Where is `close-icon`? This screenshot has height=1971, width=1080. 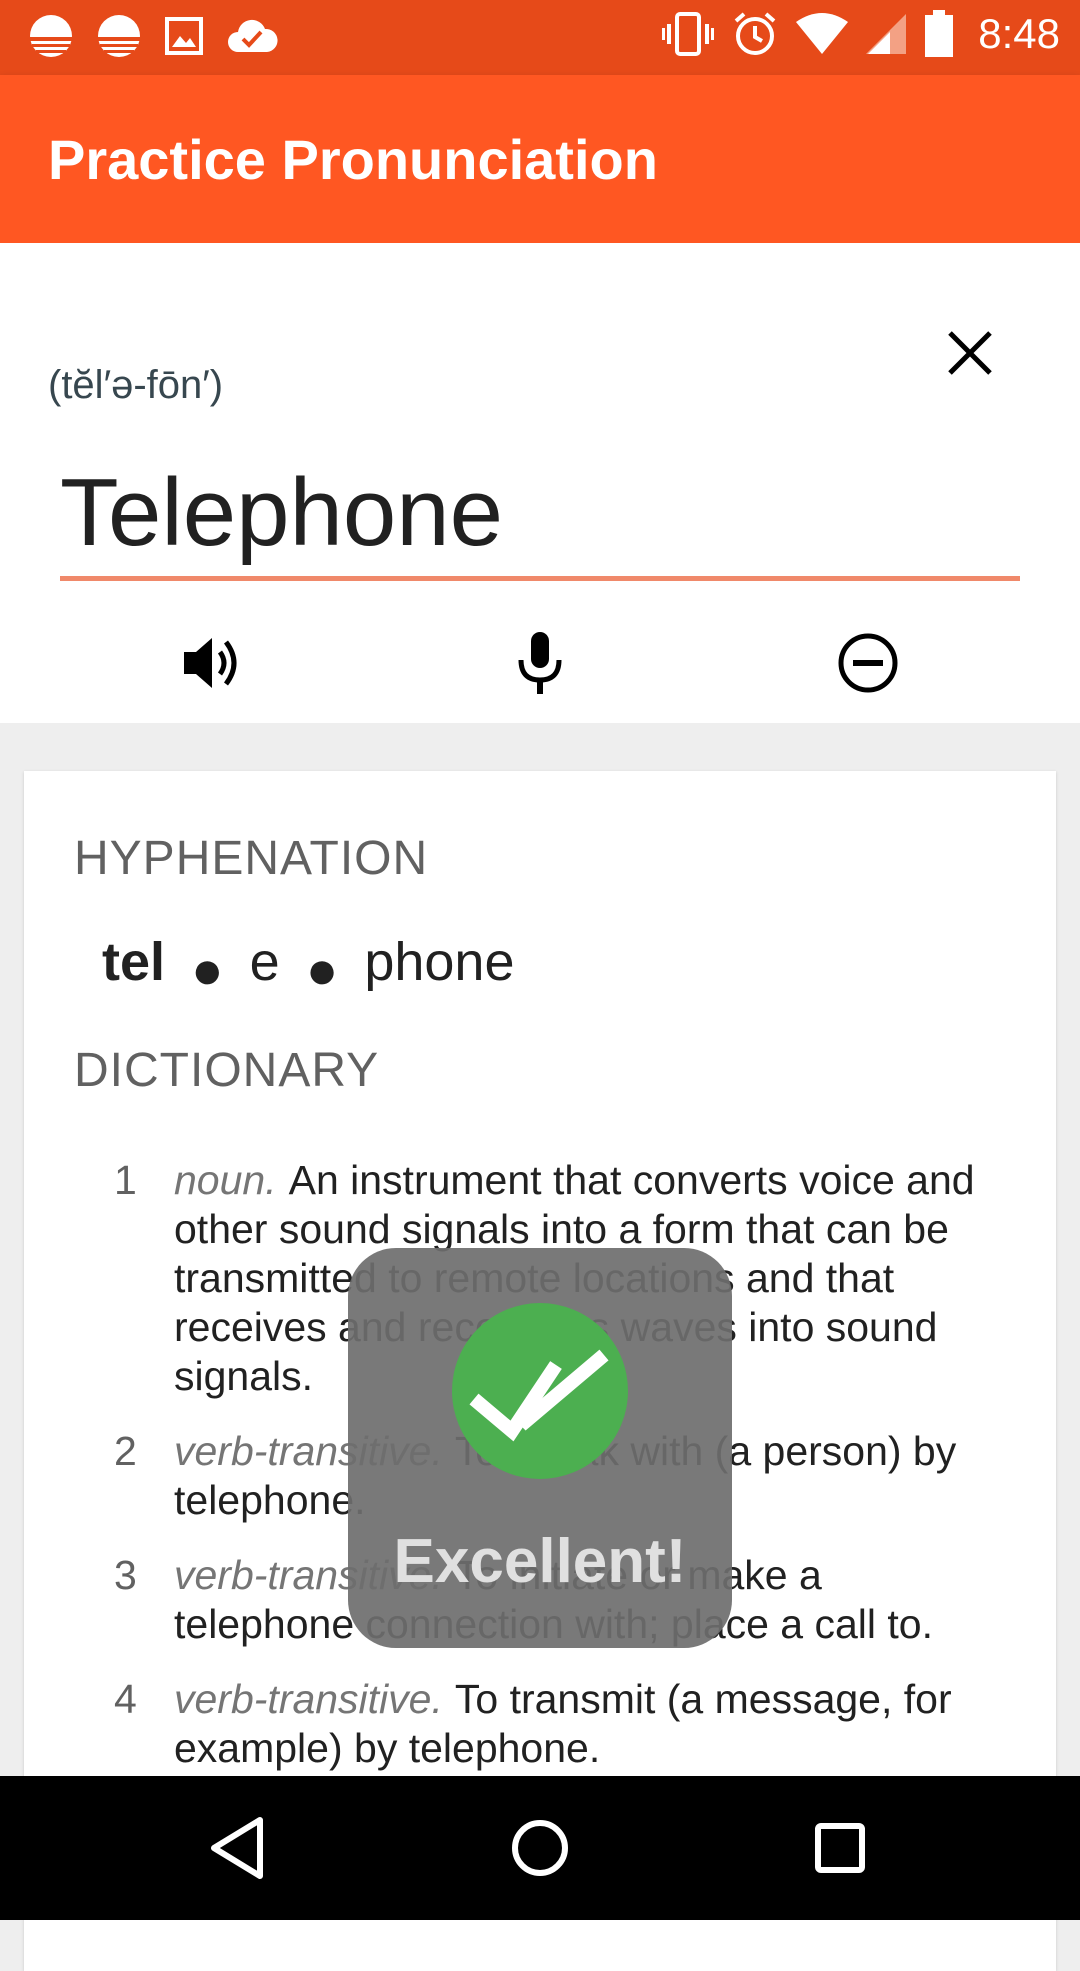 close-icon is located at coordinates (970, 353).